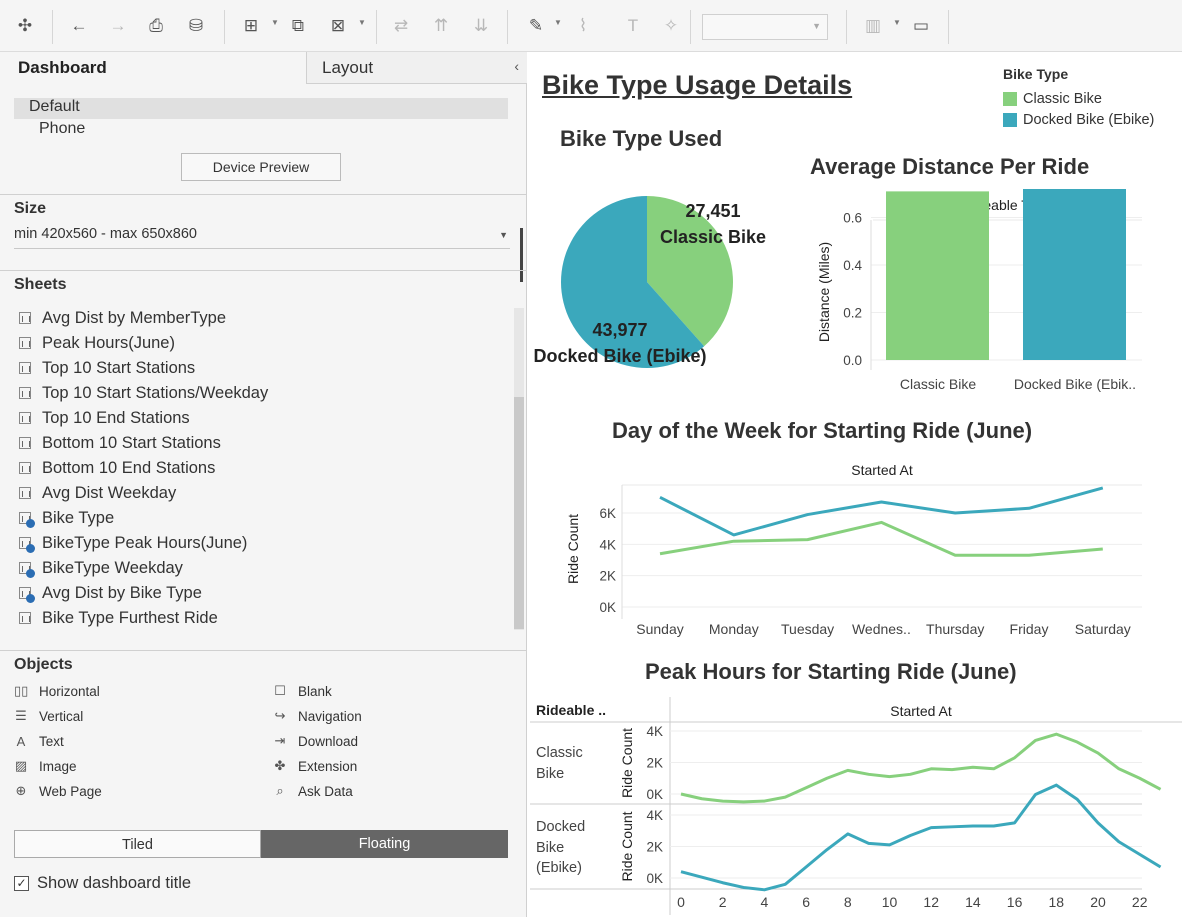  Describe the element at coordinates (627, 763) in the screenshot. I see `peak-ylabel: Ride Count` at that location.